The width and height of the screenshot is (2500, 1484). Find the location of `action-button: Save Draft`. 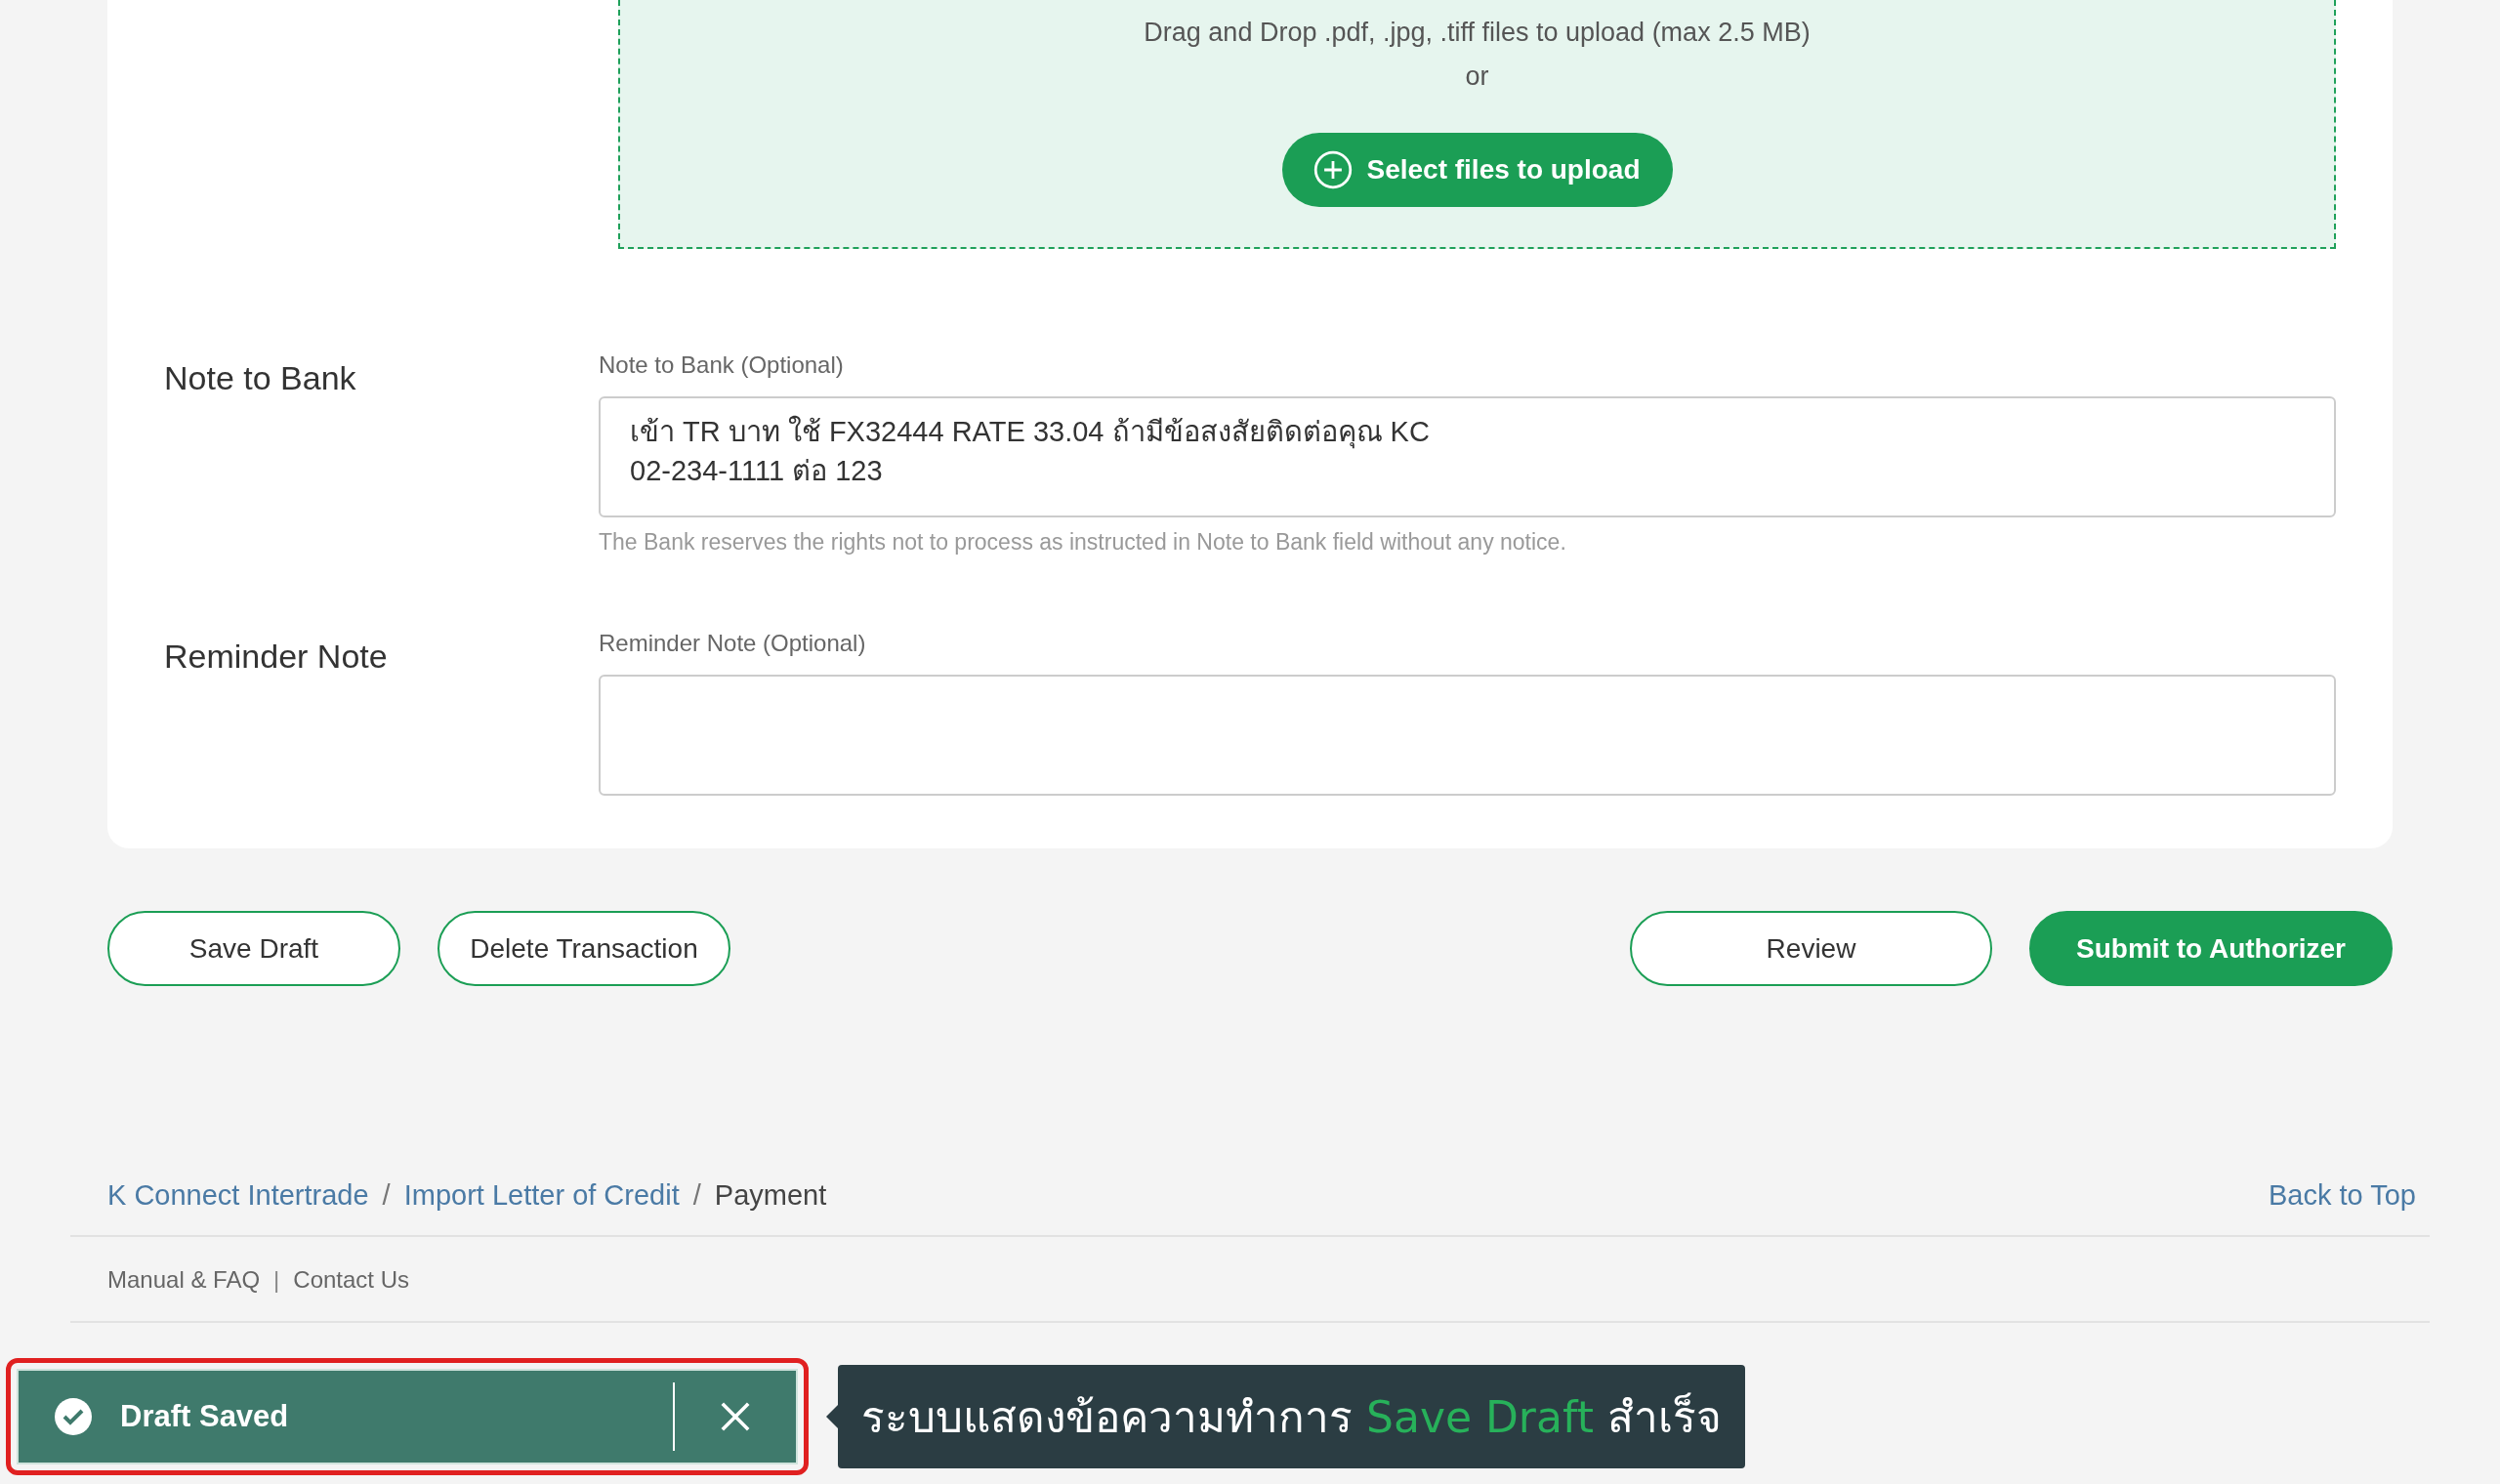

action-button: Save Draft is located at coordinates (253, 949).